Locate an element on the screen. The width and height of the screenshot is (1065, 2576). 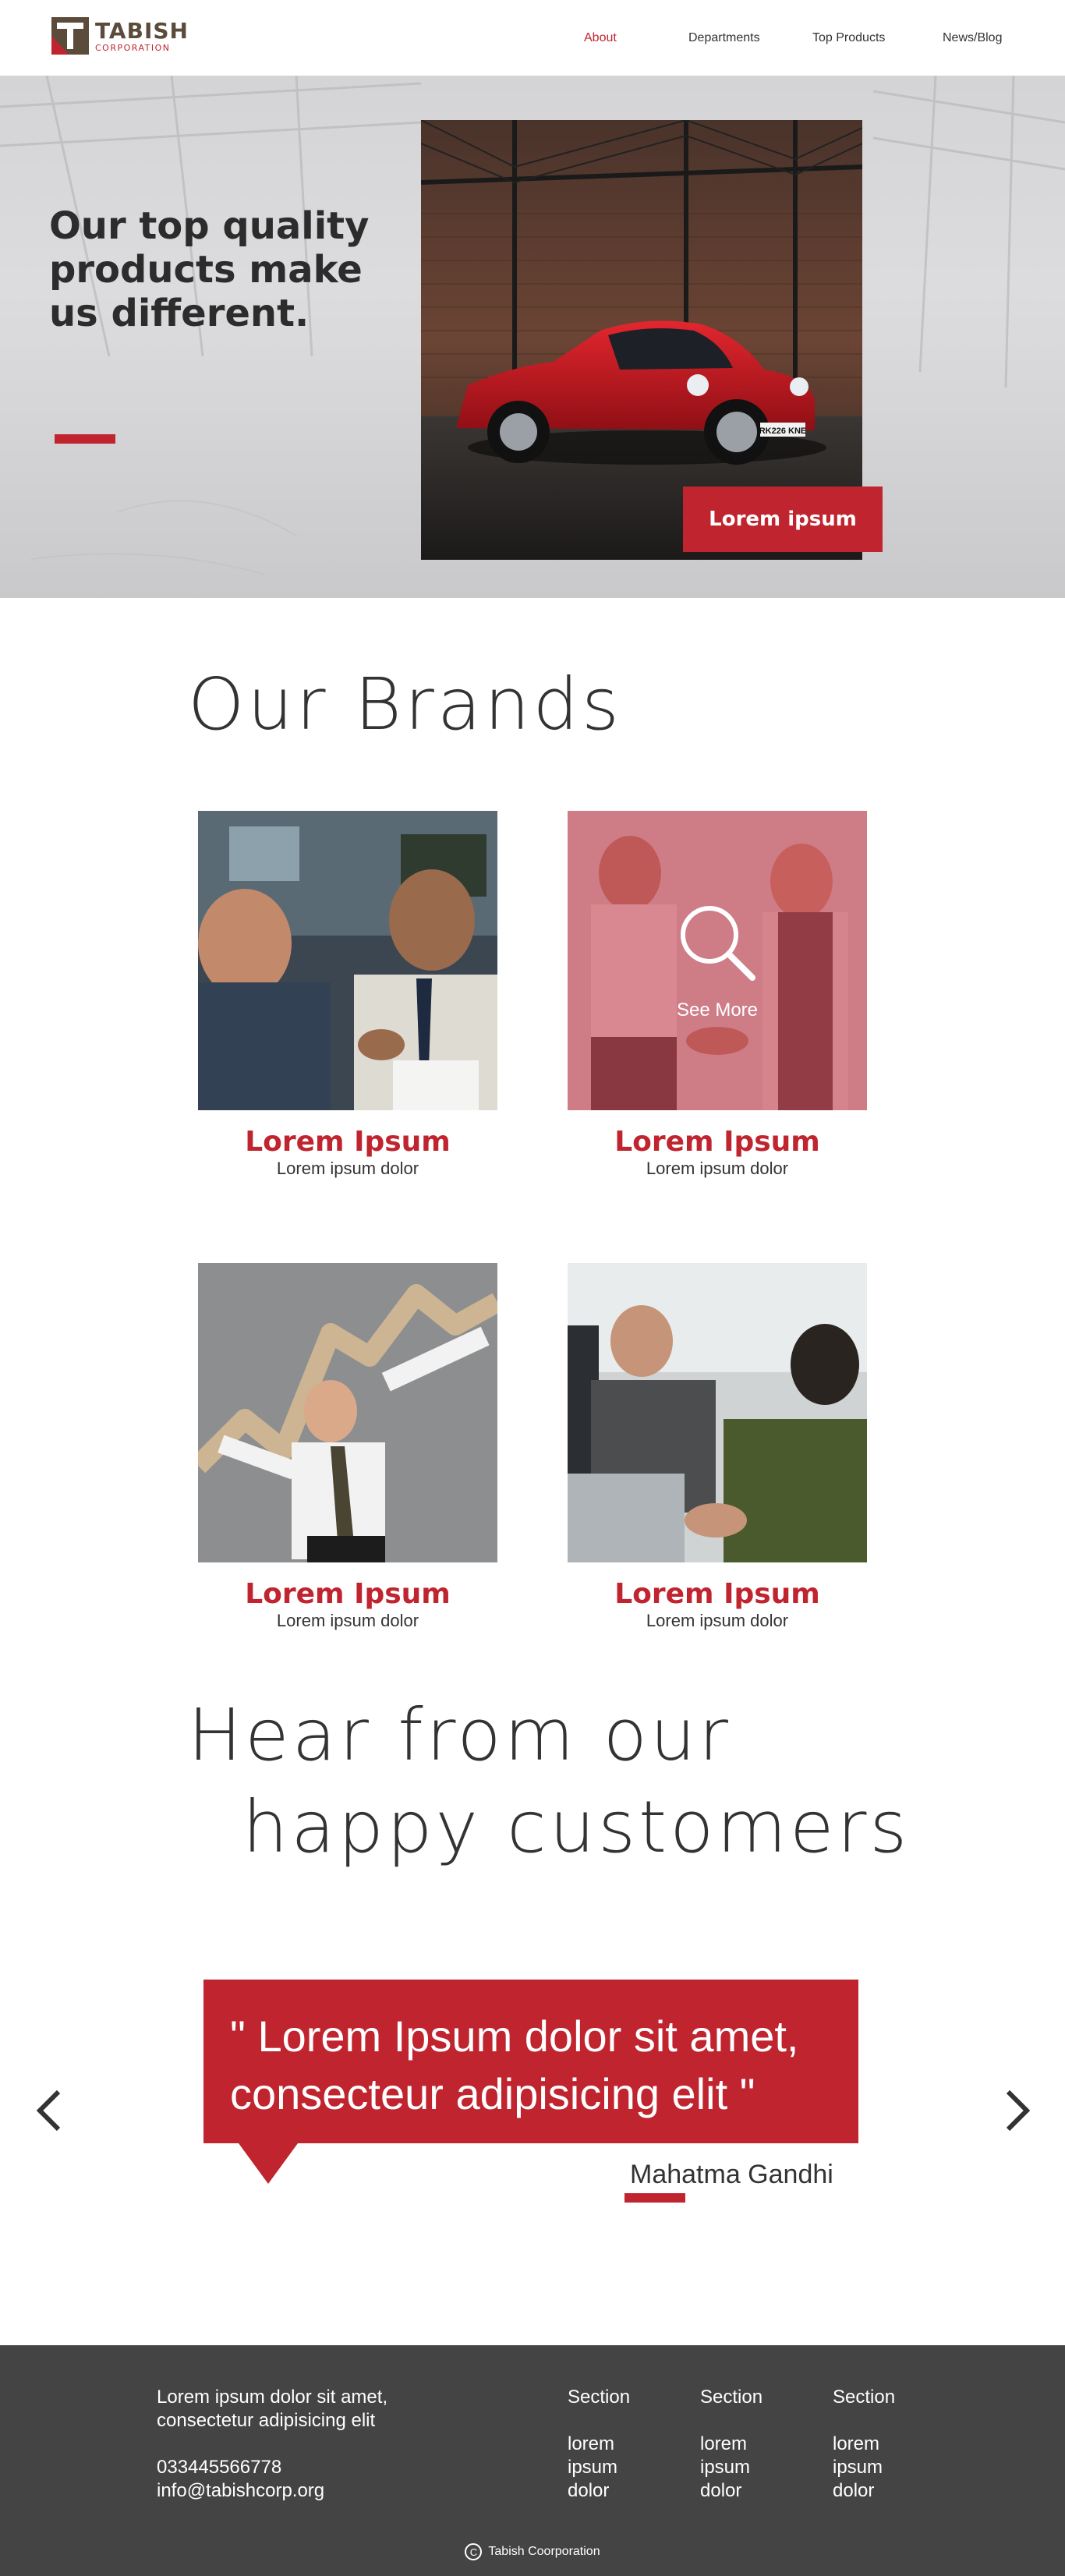
copyright-text: Tabish Coorporation is located at coordinates (544, 2551).